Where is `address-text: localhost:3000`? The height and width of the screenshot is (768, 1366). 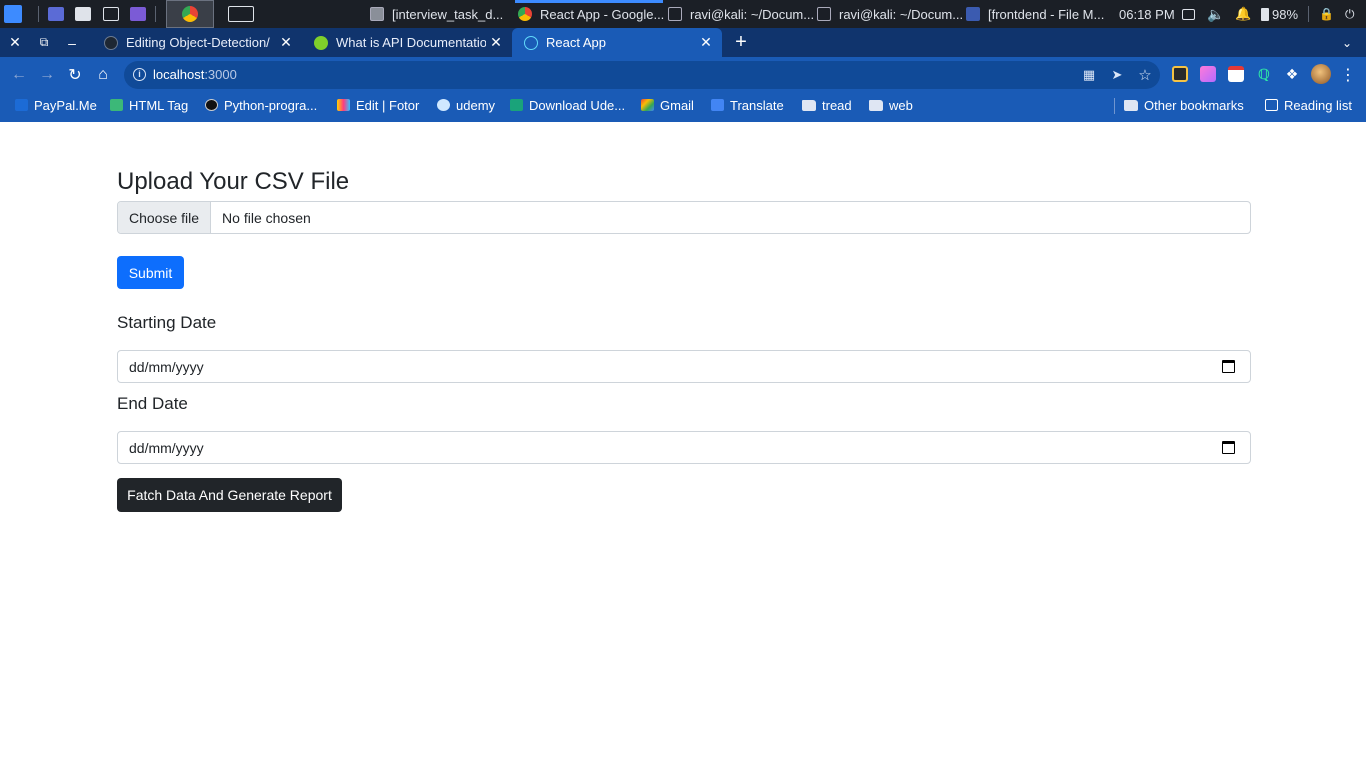 address-text: localhost:3000 is located at coordinates (195, 75).